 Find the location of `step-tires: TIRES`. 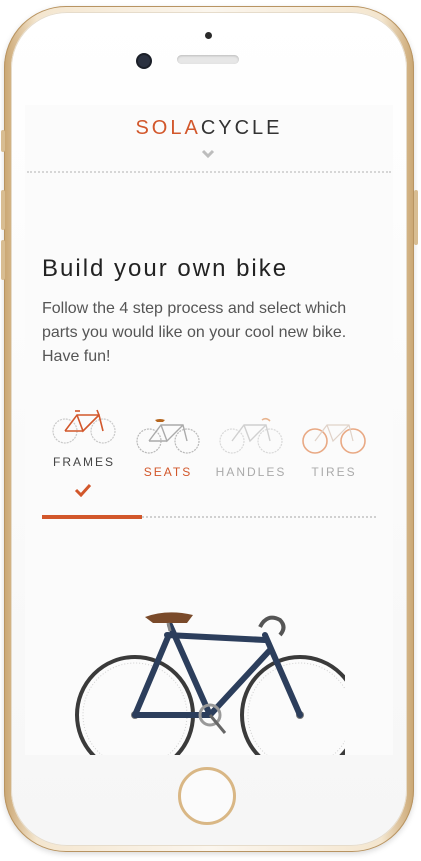

step-tires: TIRES is located at coordinates (334, 447).